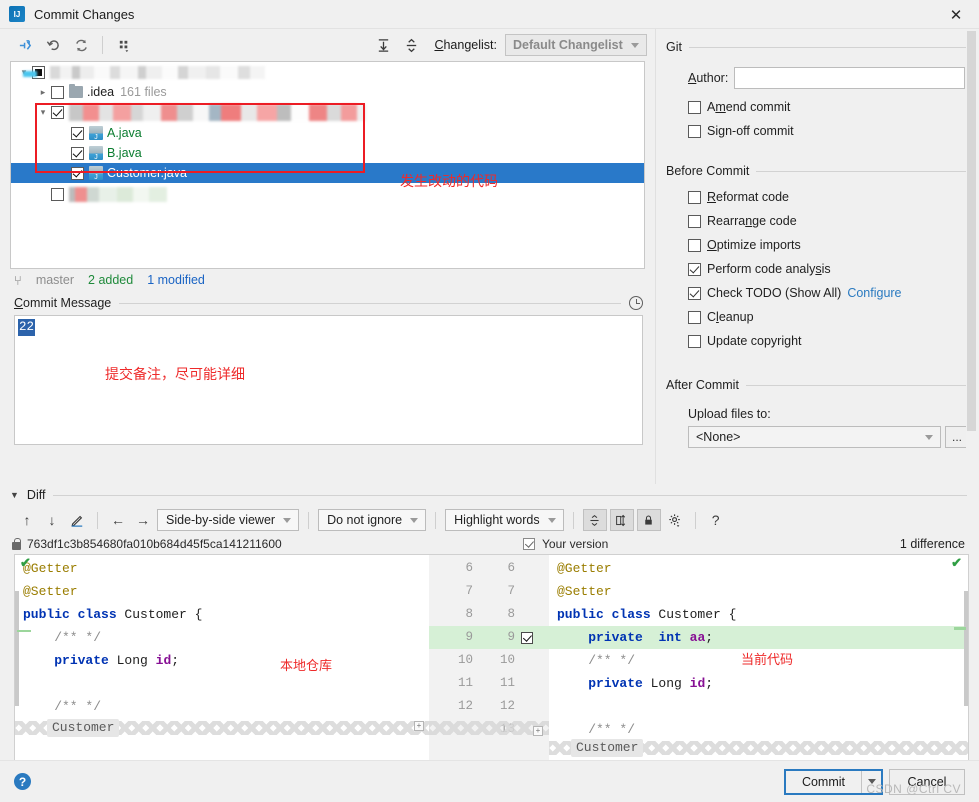 This screenshot has height=802, width=979. Describe the element at coordinates (694, 293) in the screenshot. I see `check-todo-checkbox` at that location.